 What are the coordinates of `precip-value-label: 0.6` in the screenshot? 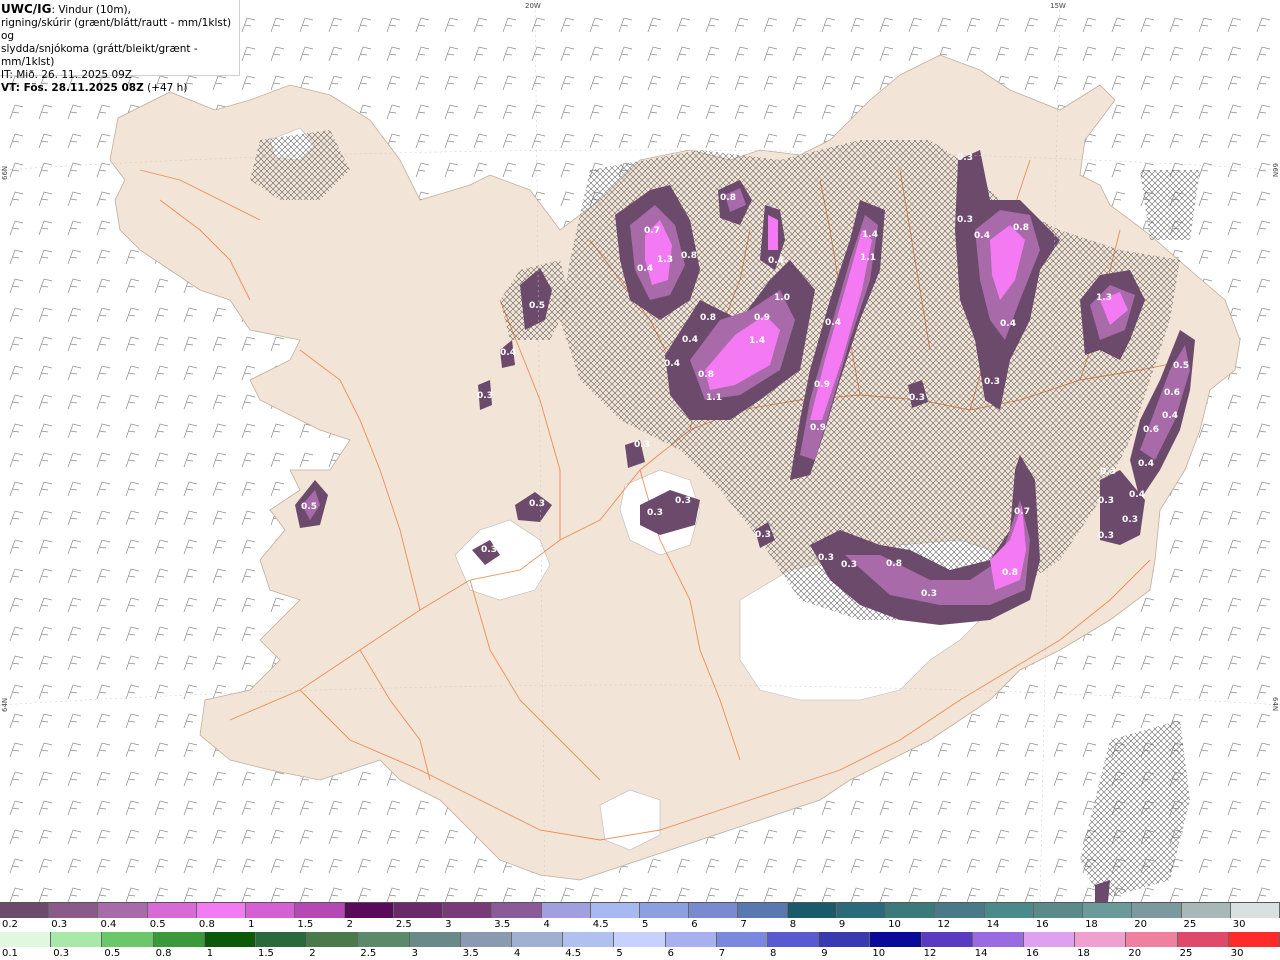 It's located at (1172, 393).